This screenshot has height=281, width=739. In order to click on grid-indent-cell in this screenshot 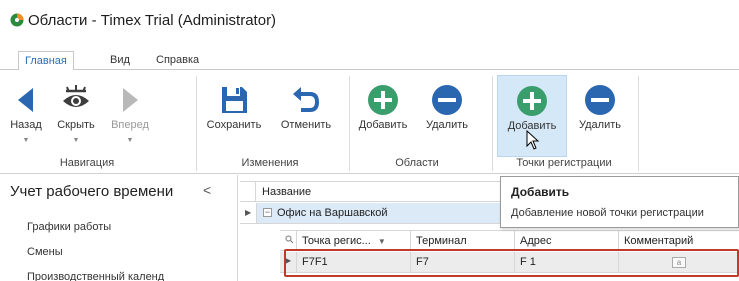, I will do `click(248, 192)`.